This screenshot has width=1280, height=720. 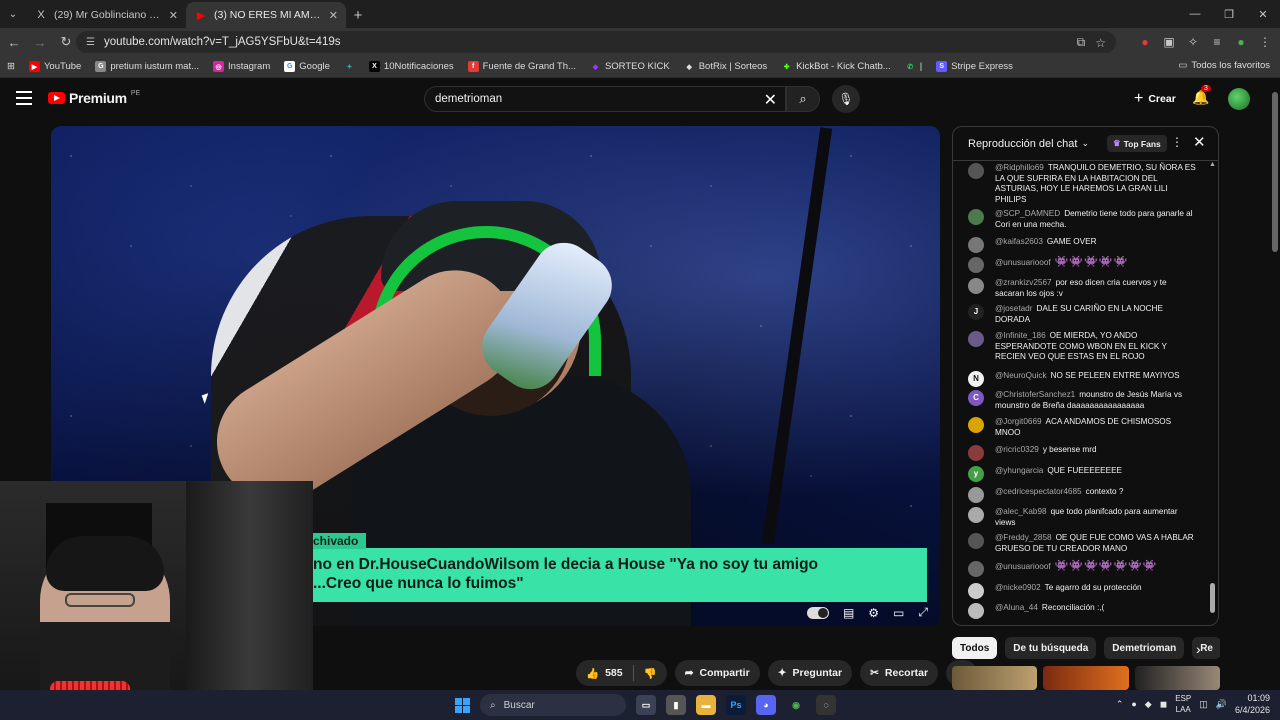 I want to click on menu-kebab-icon: ⋮, so click(x=1265, y=42).